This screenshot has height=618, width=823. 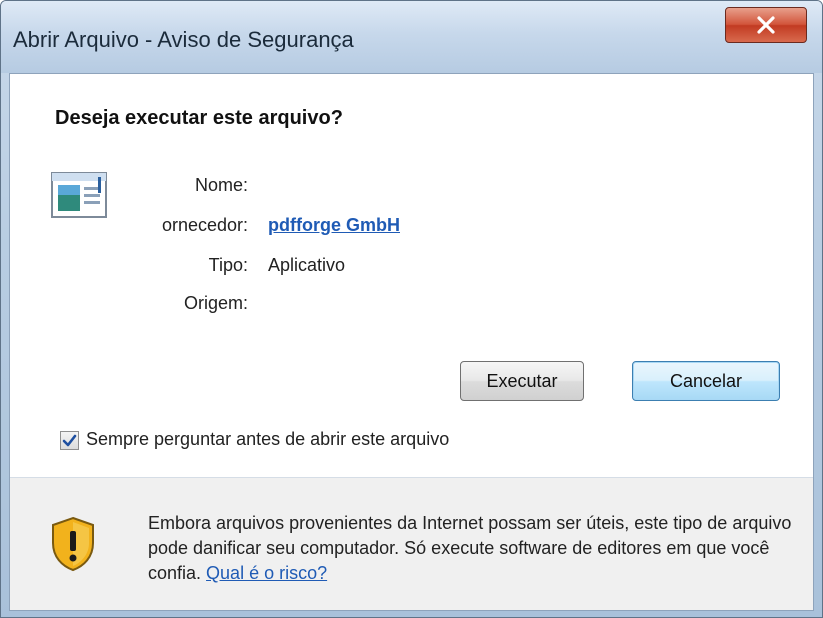 I want to click on cancel-button-label: Cancelar, so click(x=706, y=380).